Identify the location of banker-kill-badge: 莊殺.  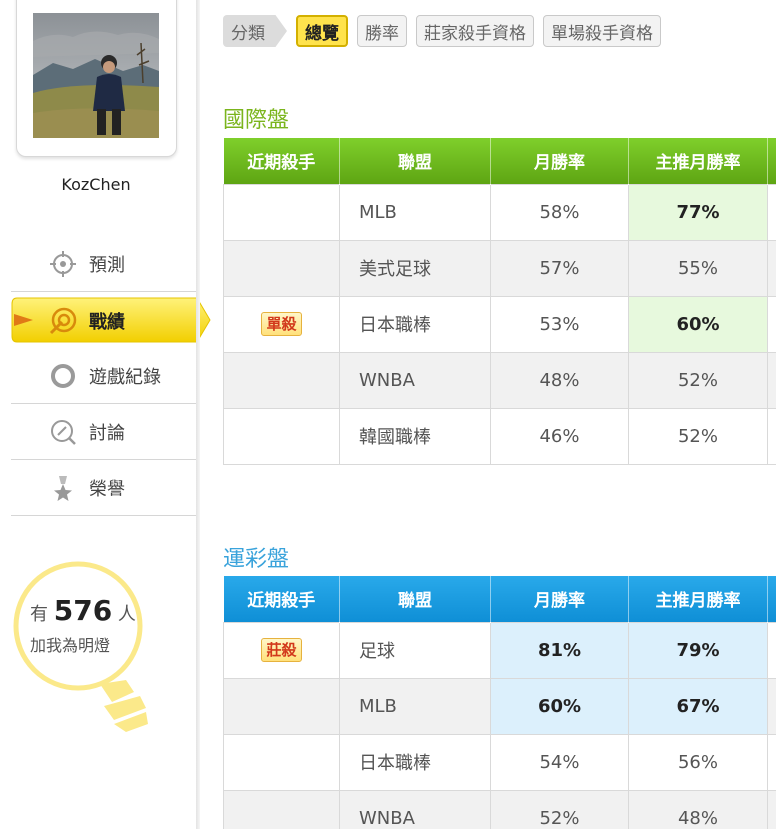
(281, 650).